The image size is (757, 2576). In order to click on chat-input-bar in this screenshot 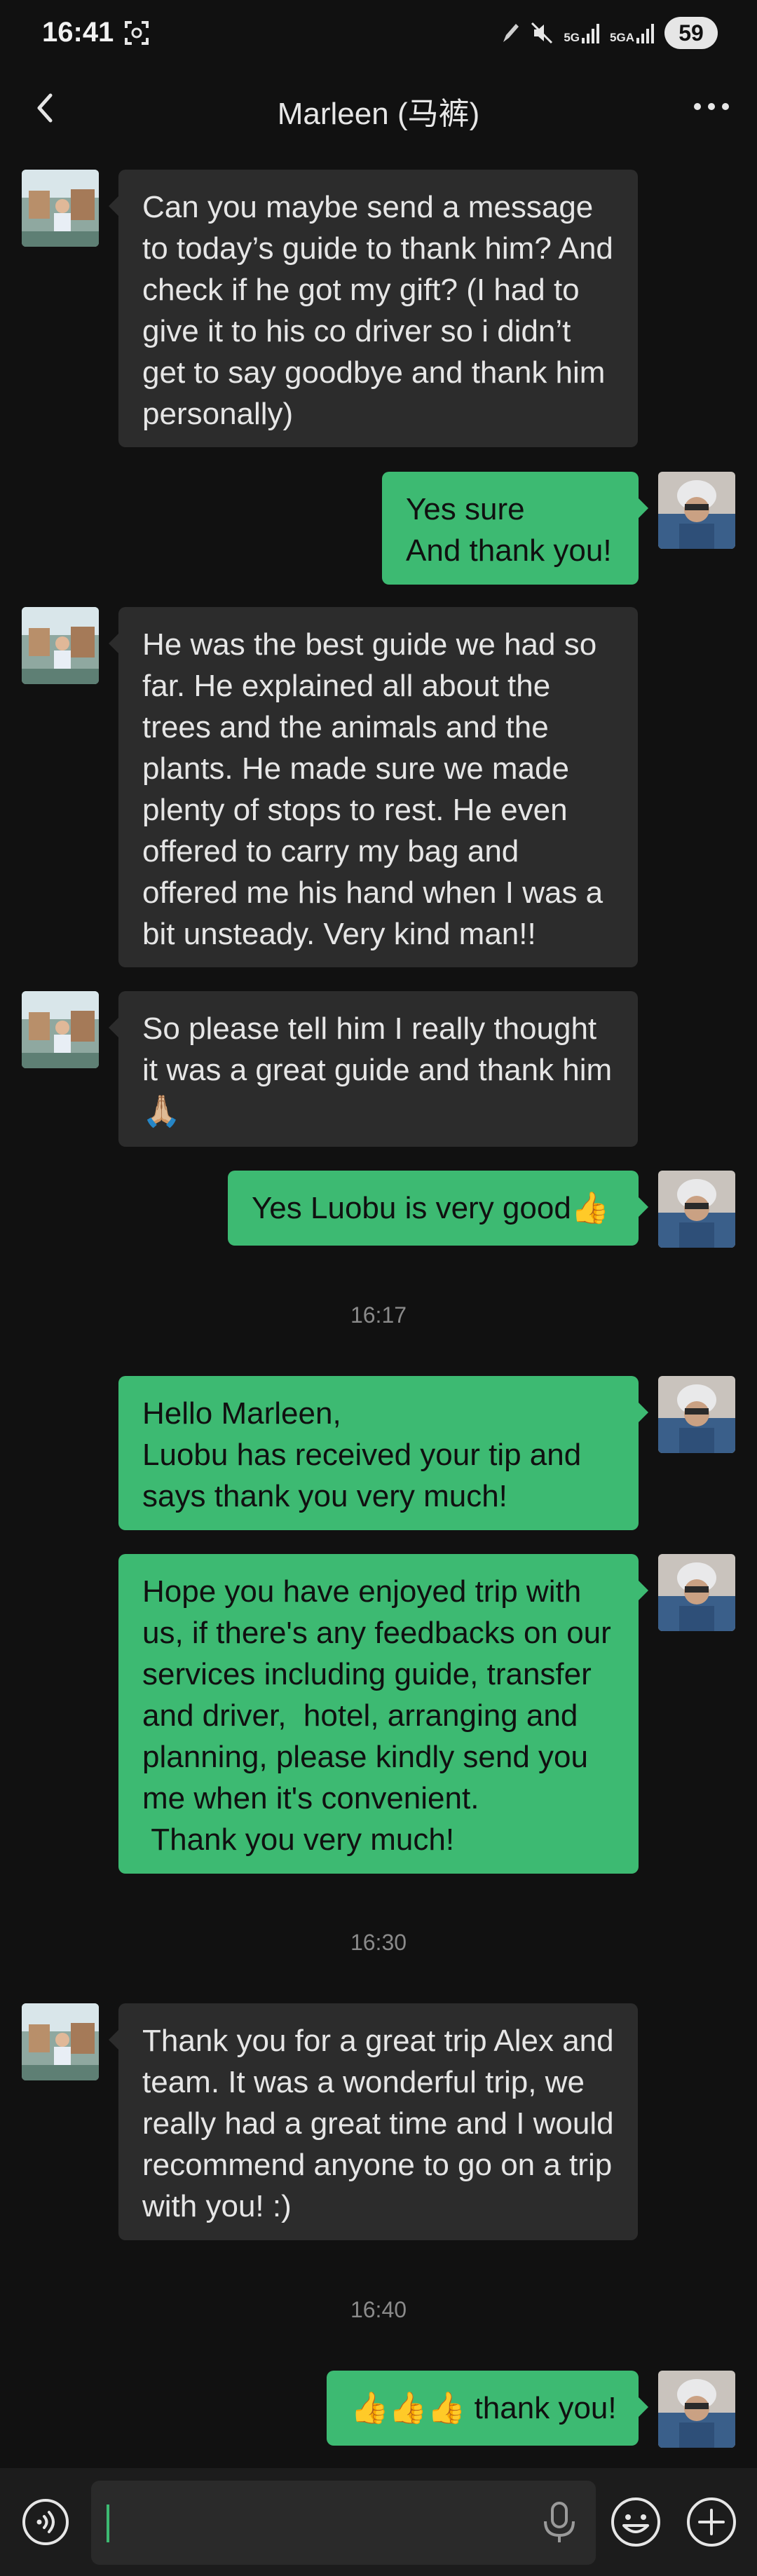, I will do `click(378, 2522)`.